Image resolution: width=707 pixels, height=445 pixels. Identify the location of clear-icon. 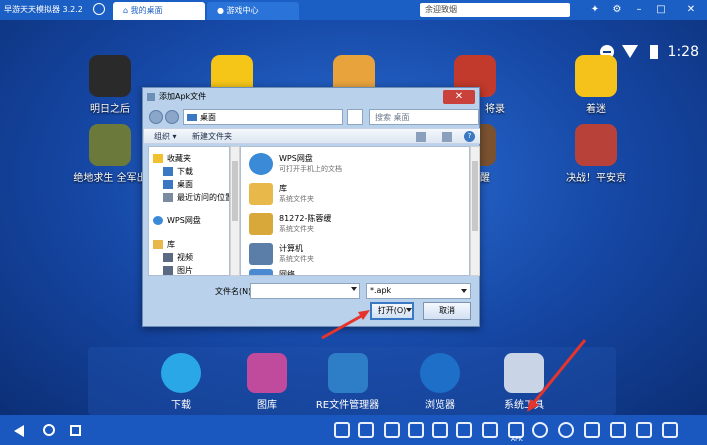
(440, 430).